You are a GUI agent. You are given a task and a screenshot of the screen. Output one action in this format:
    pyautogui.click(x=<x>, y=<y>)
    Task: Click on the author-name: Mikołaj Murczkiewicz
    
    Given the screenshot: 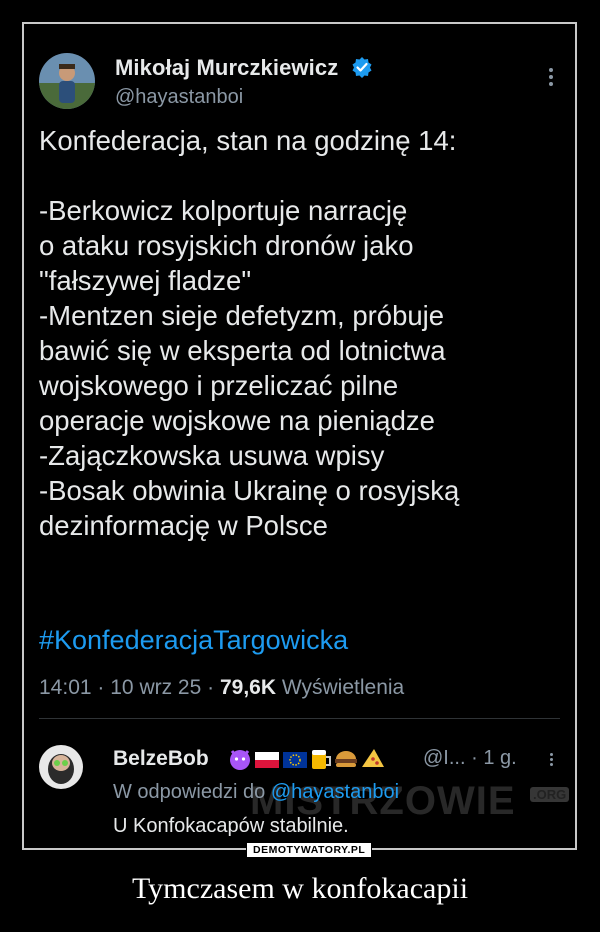 What is the action you would take?
    pyautogui.click(x=244, y=69)
    